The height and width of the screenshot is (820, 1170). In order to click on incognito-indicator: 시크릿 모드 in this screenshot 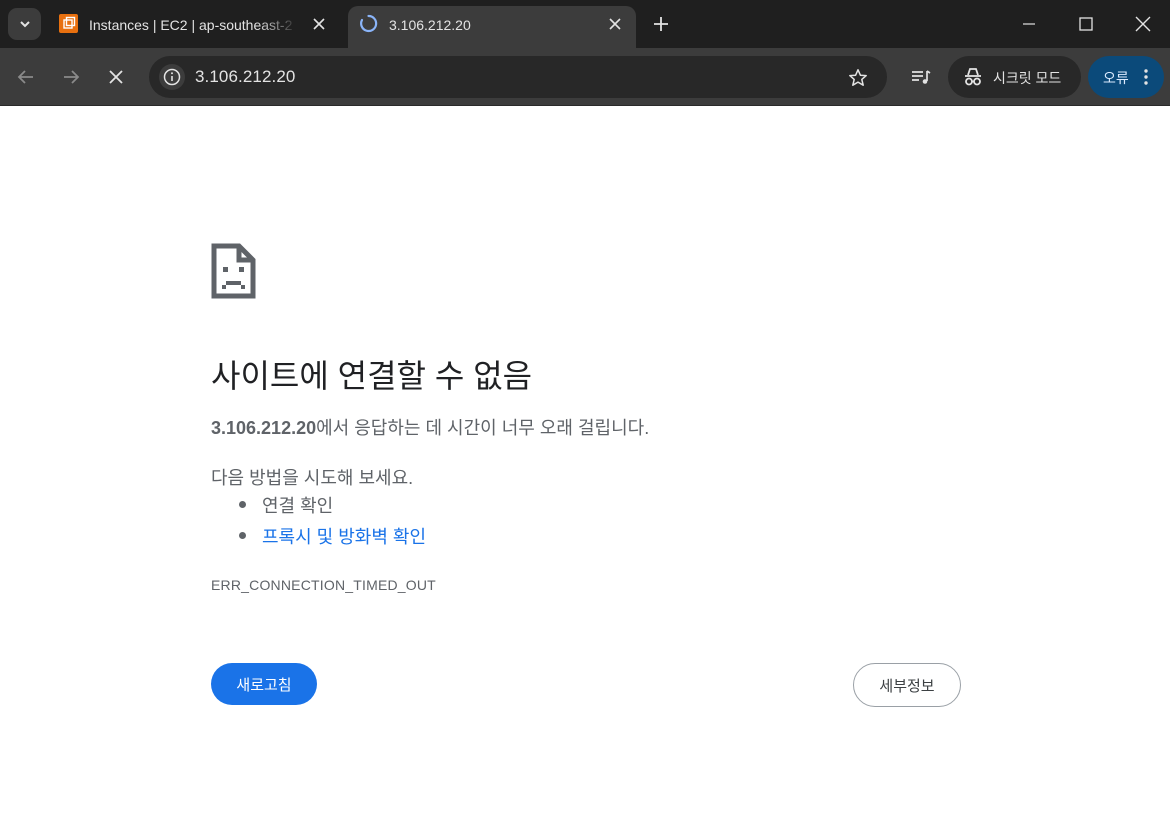, I will do `click(1014, 77)`.